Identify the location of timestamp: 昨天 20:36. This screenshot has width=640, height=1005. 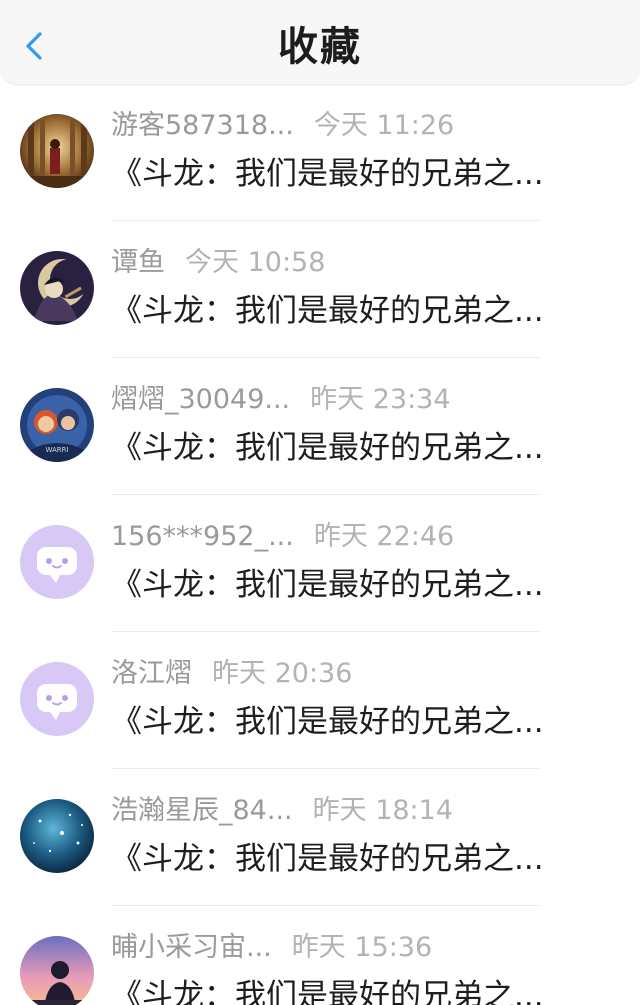
(282, 673).